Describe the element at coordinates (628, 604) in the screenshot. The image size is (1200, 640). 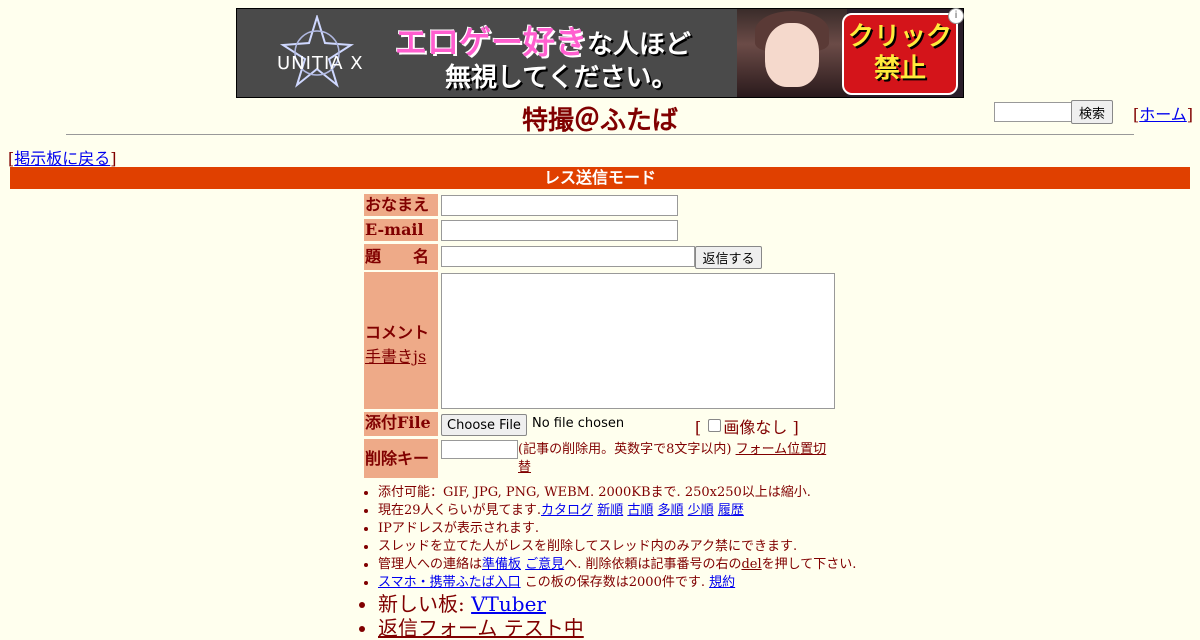
I see `list-item: 新しい板: VTuber` at that location.